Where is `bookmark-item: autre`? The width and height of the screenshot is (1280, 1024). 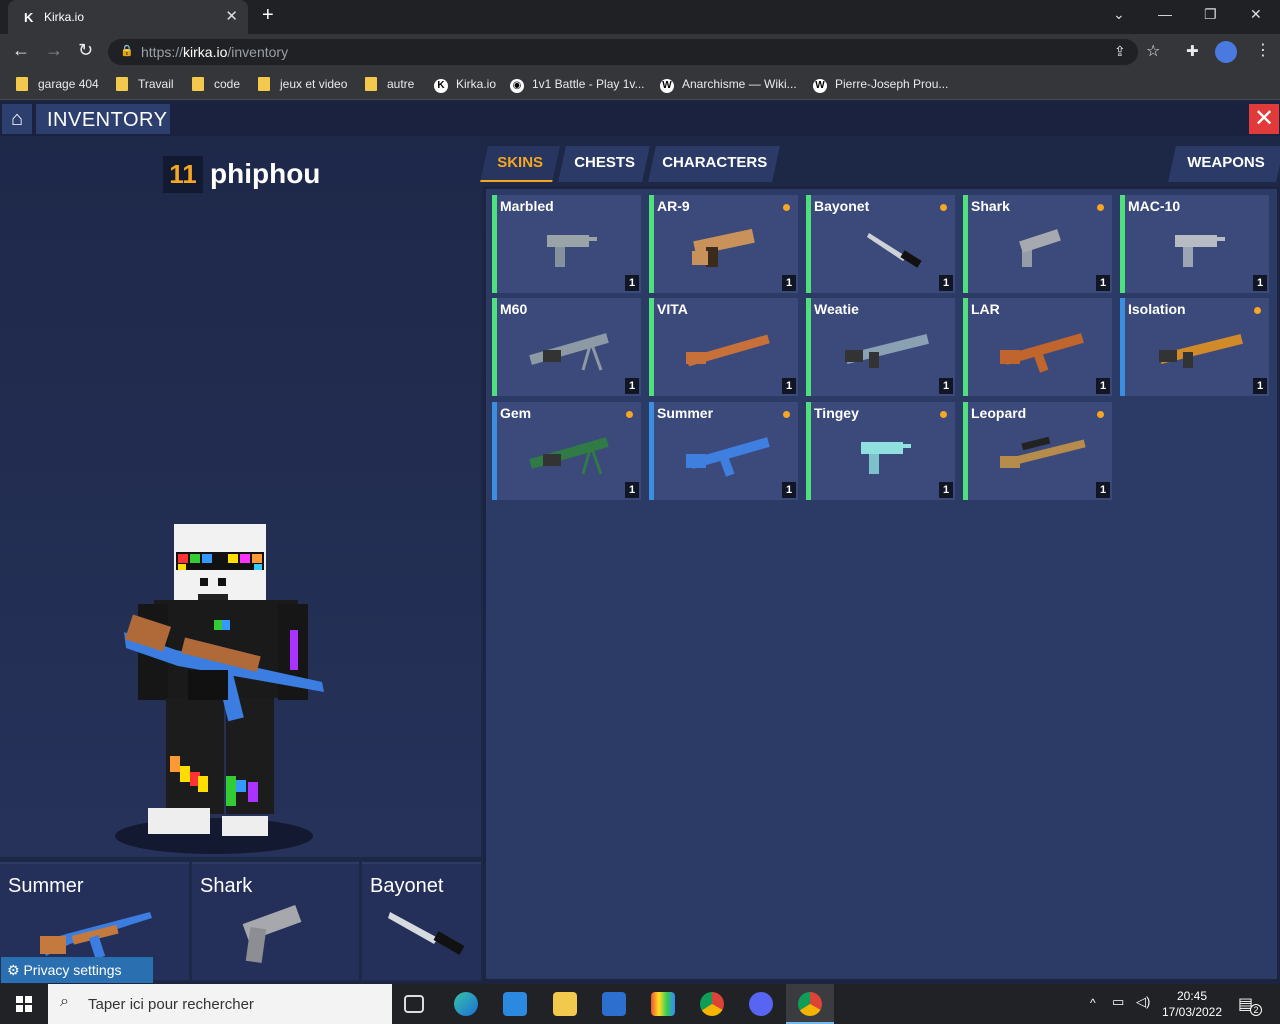
bookmark-item: autre is located at coordinates (389, 84).